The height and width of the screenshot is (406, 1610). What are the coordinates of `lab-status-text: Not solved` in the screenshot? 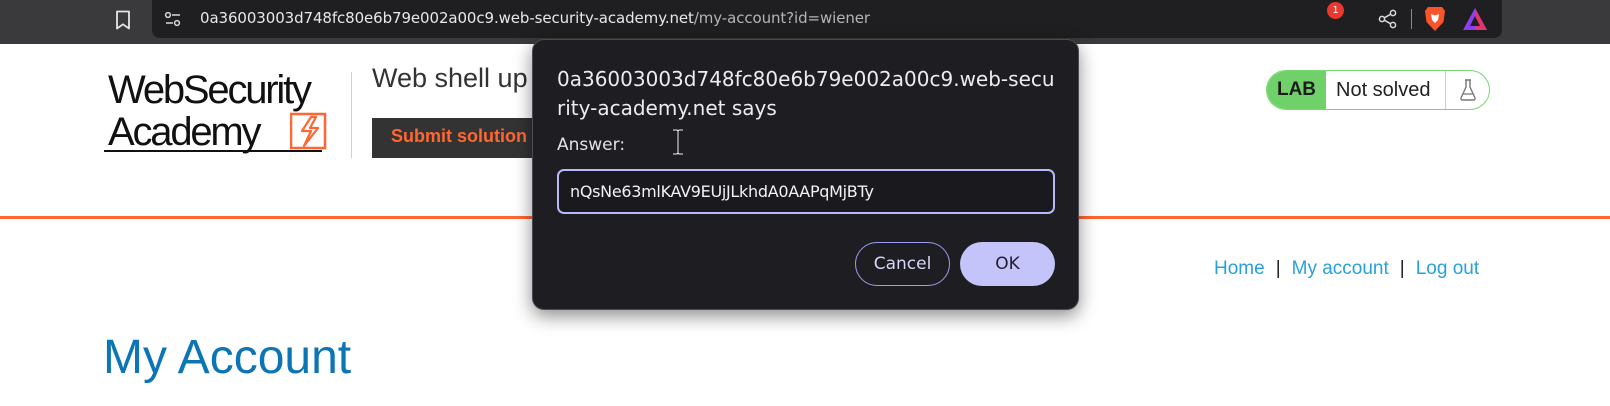 It's located at (1383, 90).